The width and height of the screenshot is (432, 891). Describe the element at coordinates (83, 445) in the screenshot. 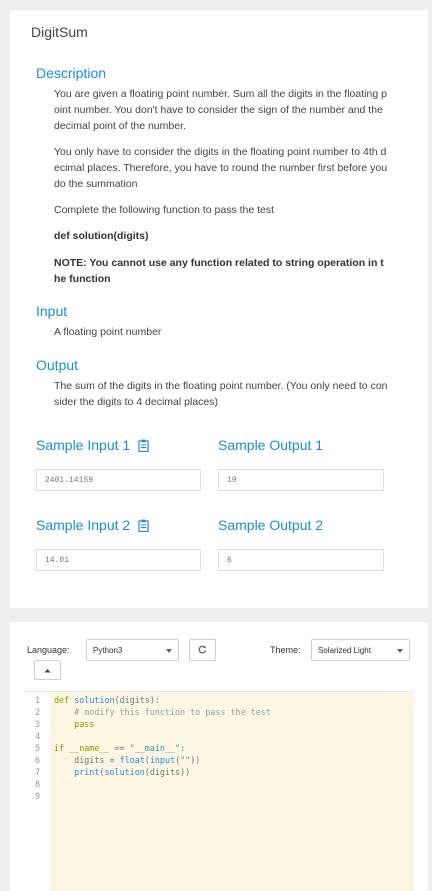

I see `sample-input-1-label: Sample Input 1` at that location.